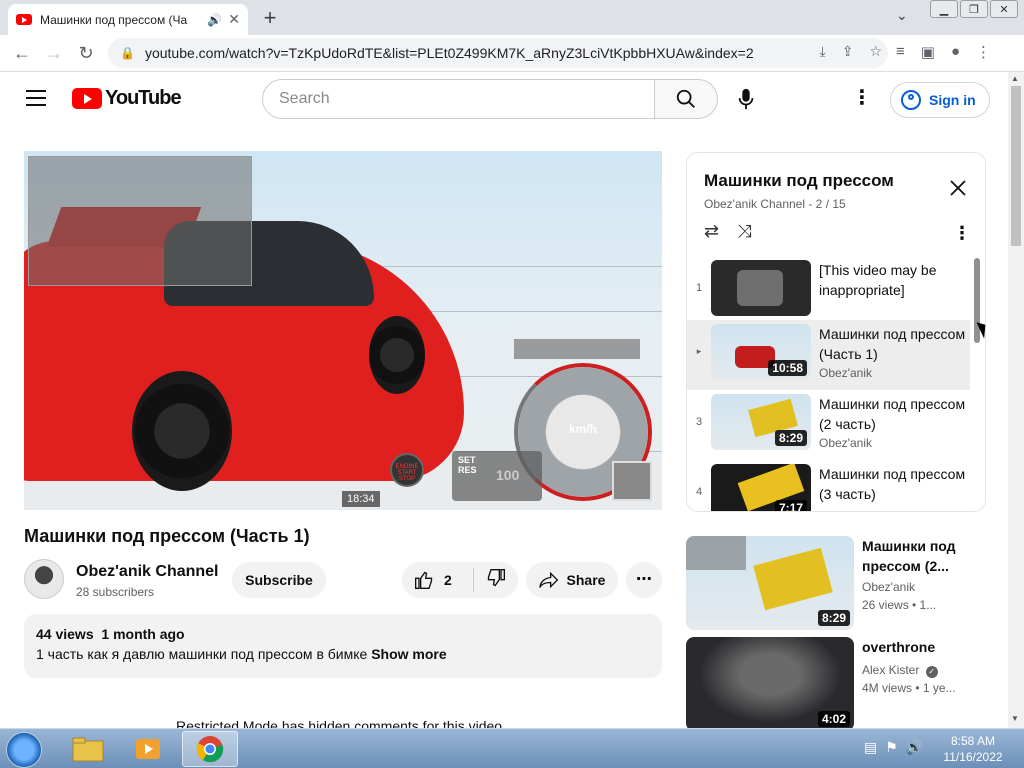 The width and height of the screenshot is (1024, 768). I want to click on unavailable-face-icon, so click(760, 288).